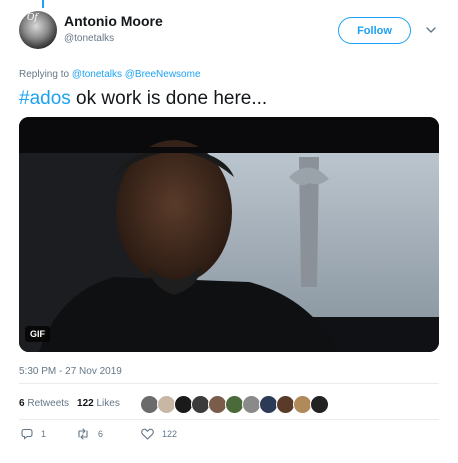 Image resolution: width=458 pixels, height=463 pixels. Describe the element at coordinates (108, 403) in the screenshot. I see `likes-label: Likes` at that location.